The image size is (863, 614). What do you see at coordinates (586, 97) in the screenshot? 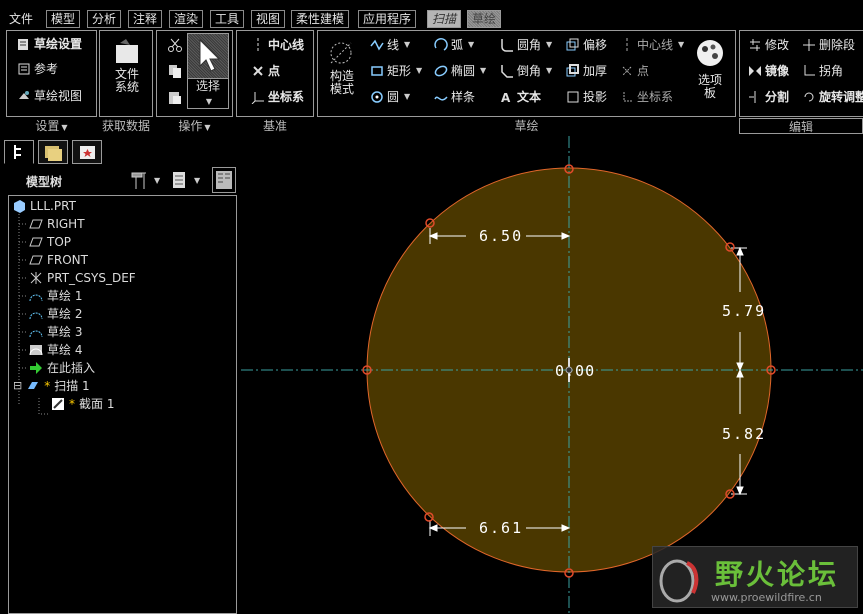
I see `project-button: 投影` at bounding box center [586, 97].